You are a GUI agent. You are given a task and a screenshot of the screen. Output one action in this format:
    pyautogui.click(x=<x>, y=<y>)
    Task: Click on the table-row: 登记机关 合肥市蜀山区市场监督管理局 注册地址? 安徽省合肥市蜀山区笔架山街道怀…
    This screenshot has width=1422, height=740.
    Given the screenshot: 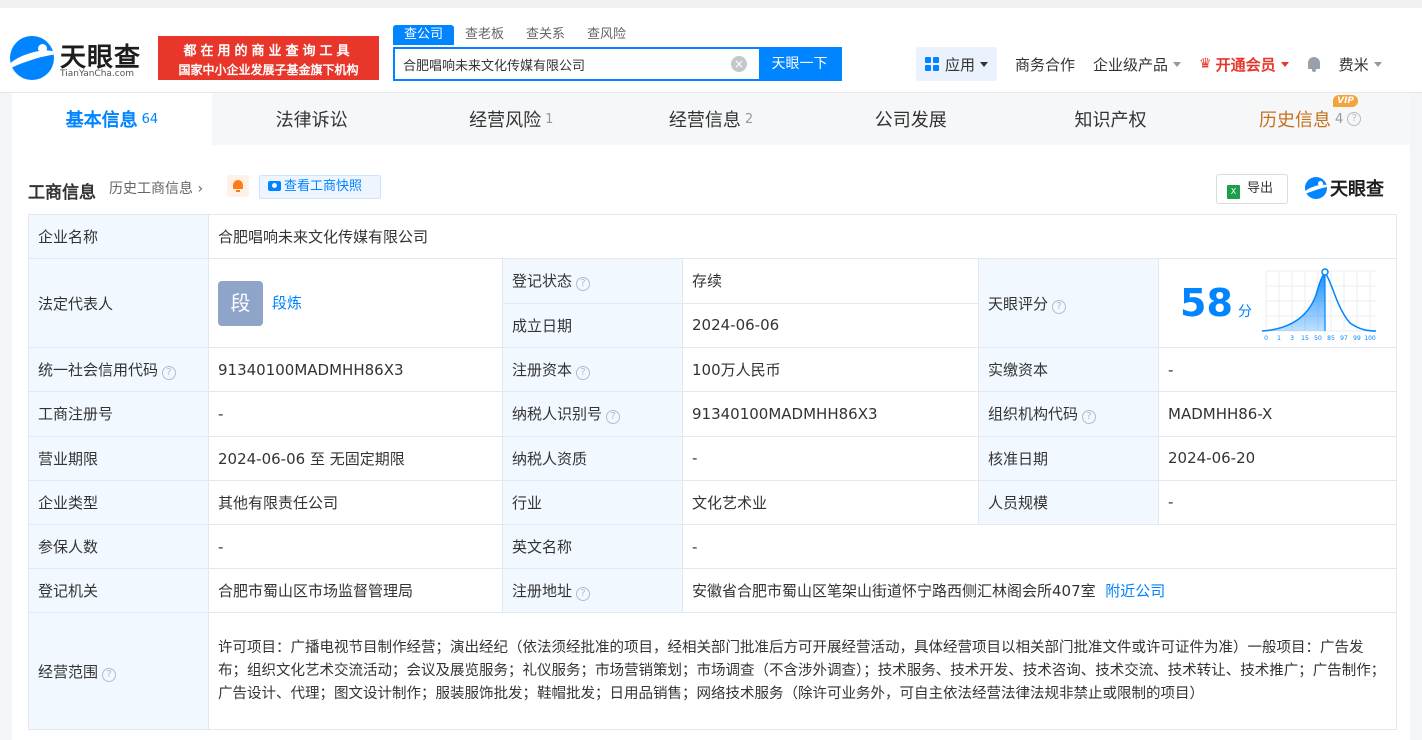 What is the action you would take?
    pyautogui.click(x=713, y=591)
    